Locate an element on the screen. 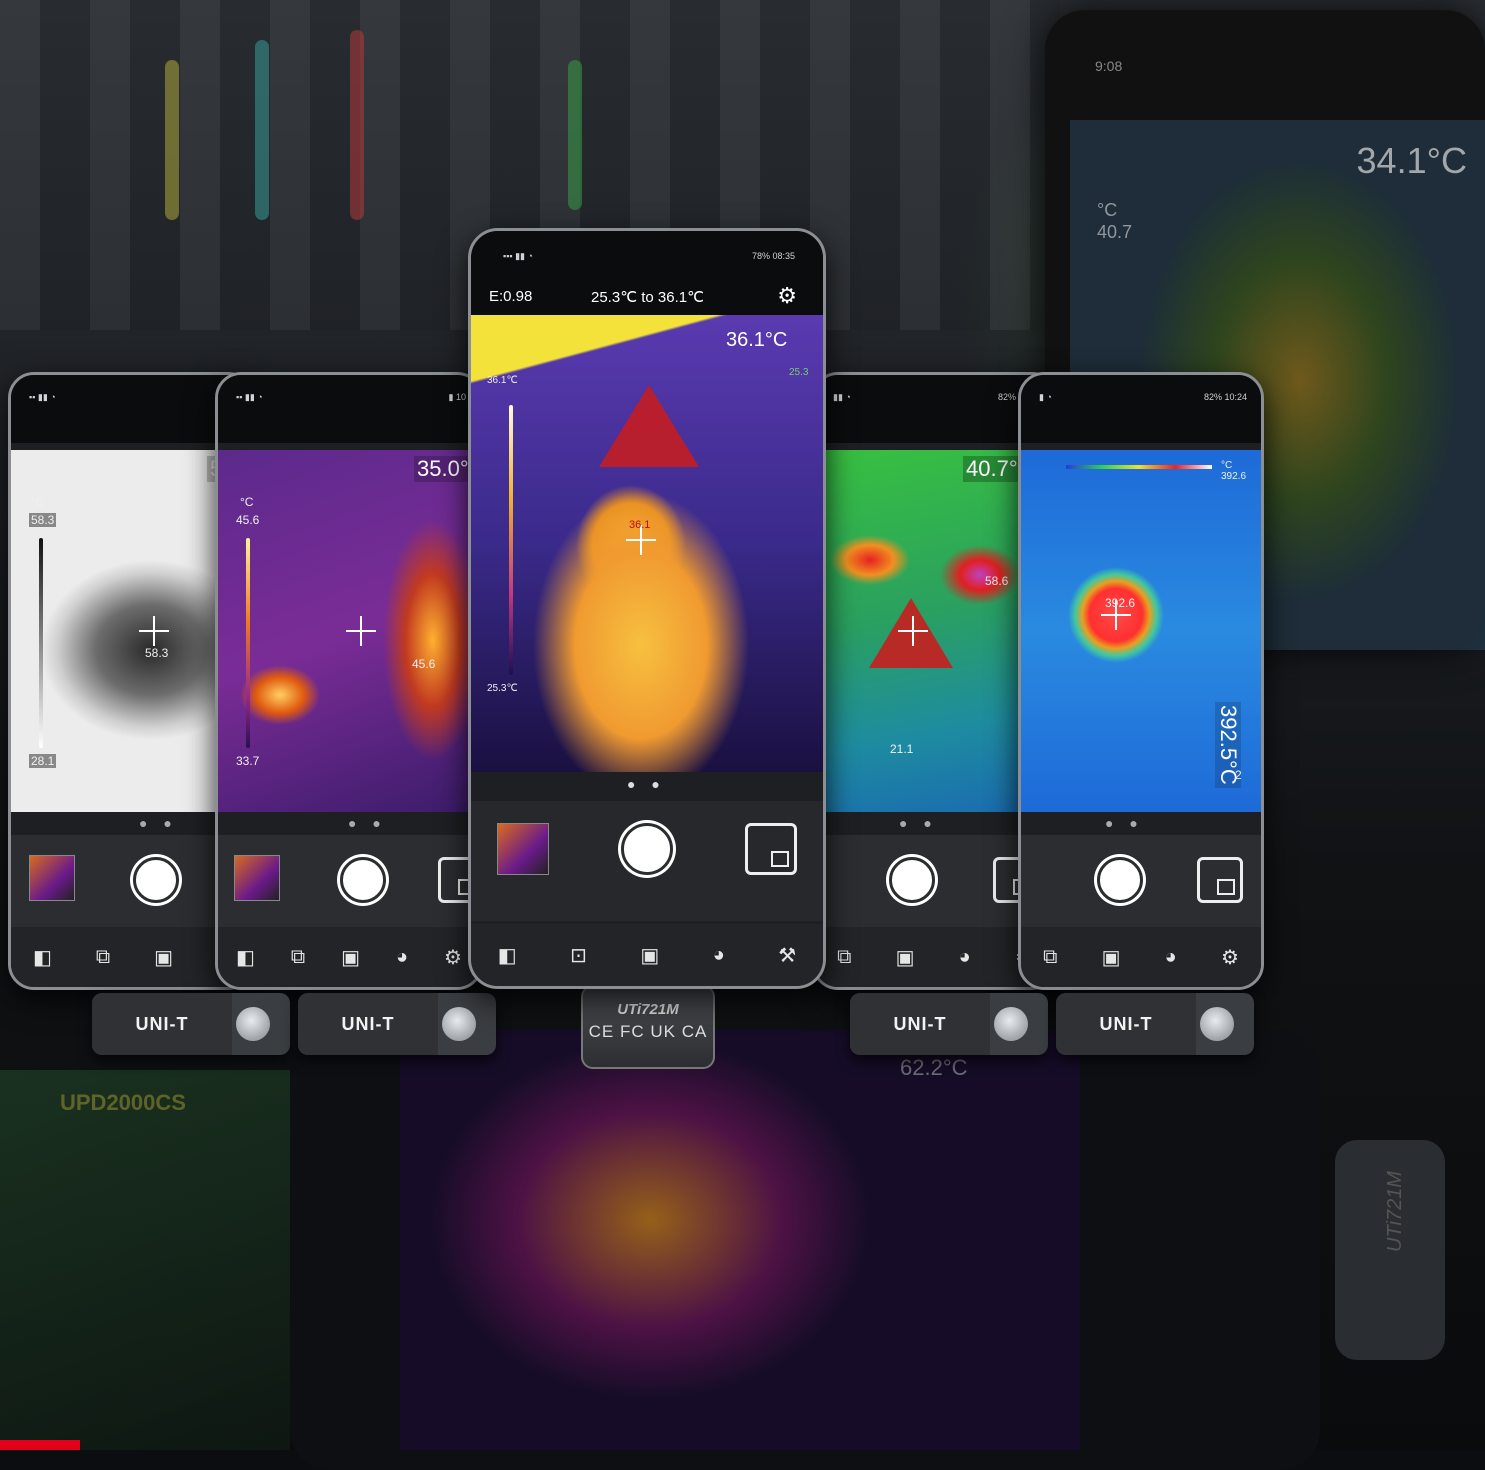 Image resolution: width=1485 pixels, height=1470 pixels. scan-icon: ⊡ is located at coordinates (578, 955).